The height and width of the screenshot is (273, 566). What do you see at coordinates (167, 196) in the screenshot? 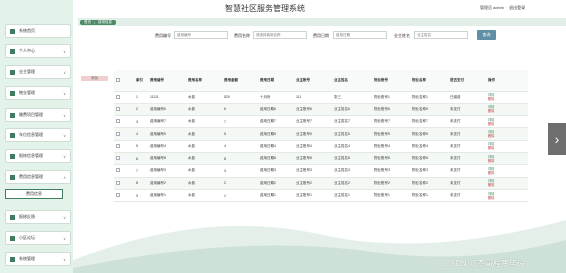
I see `cell-code: 费用编号1` at bounding box center [167, 196].